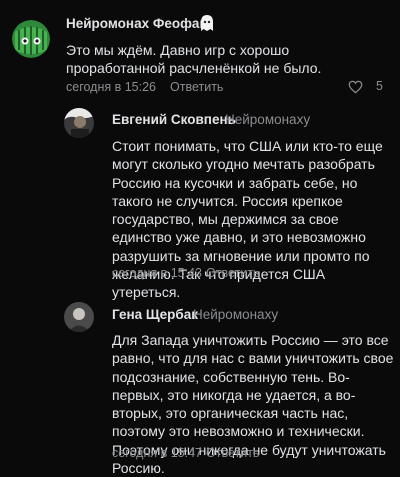 This screenshot has height=477, width=400. I want to click on comment-time: сегодня в 15:43, so click(157, 273).